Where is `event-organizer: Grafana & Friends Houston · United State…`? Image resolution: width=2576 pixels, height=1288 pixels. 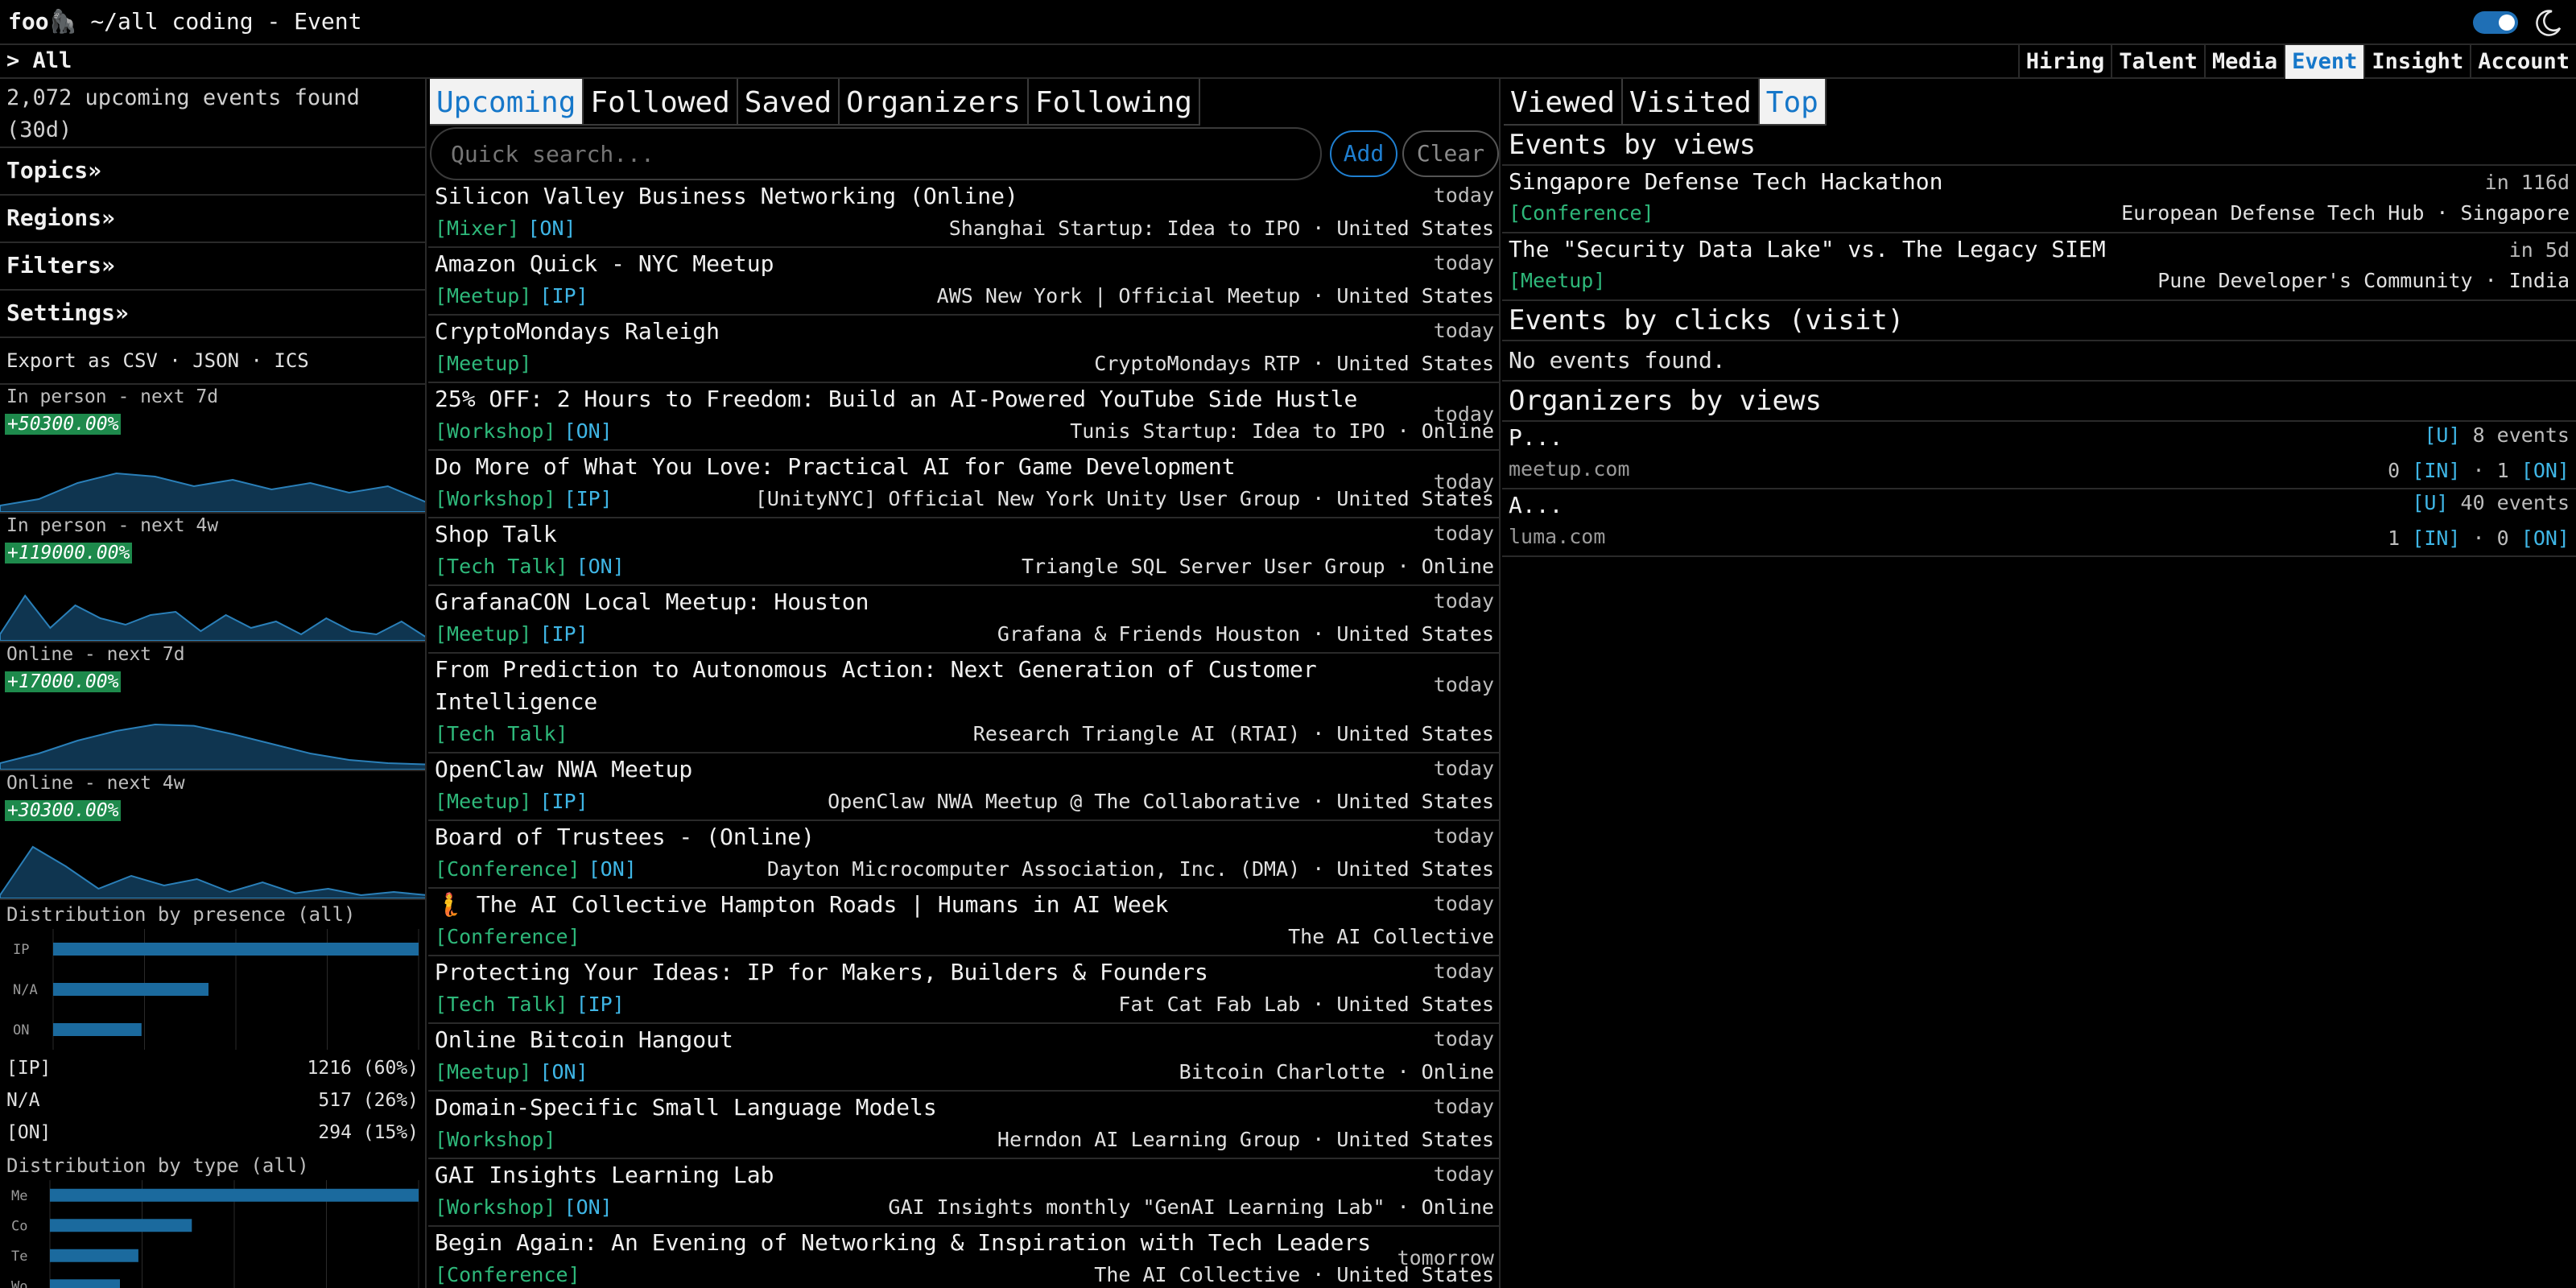
event-organizer: Grafana & Friends Houston · United State… is located at coordinates (1245, 634).